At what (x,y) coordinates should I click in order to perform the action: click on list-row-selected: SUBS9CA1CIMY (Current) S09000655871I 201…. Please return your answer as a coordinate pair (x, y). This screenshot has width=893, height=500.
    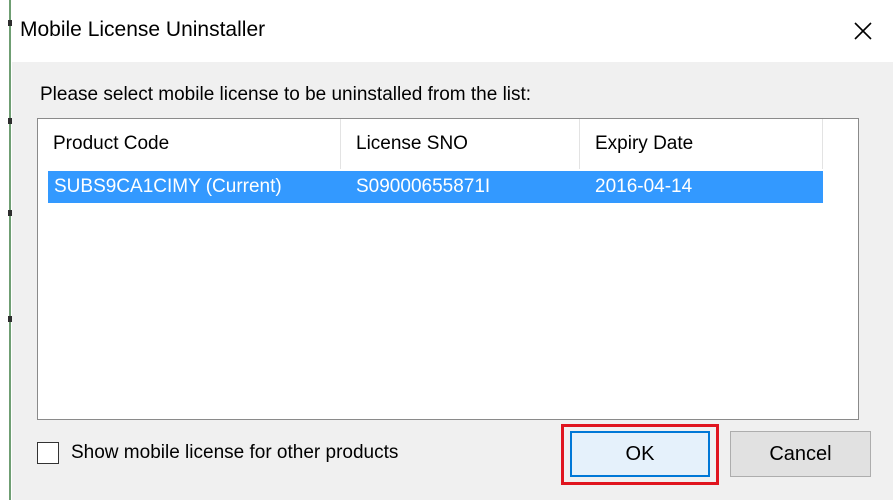
    Looking at the image, I should click on (435, 187).